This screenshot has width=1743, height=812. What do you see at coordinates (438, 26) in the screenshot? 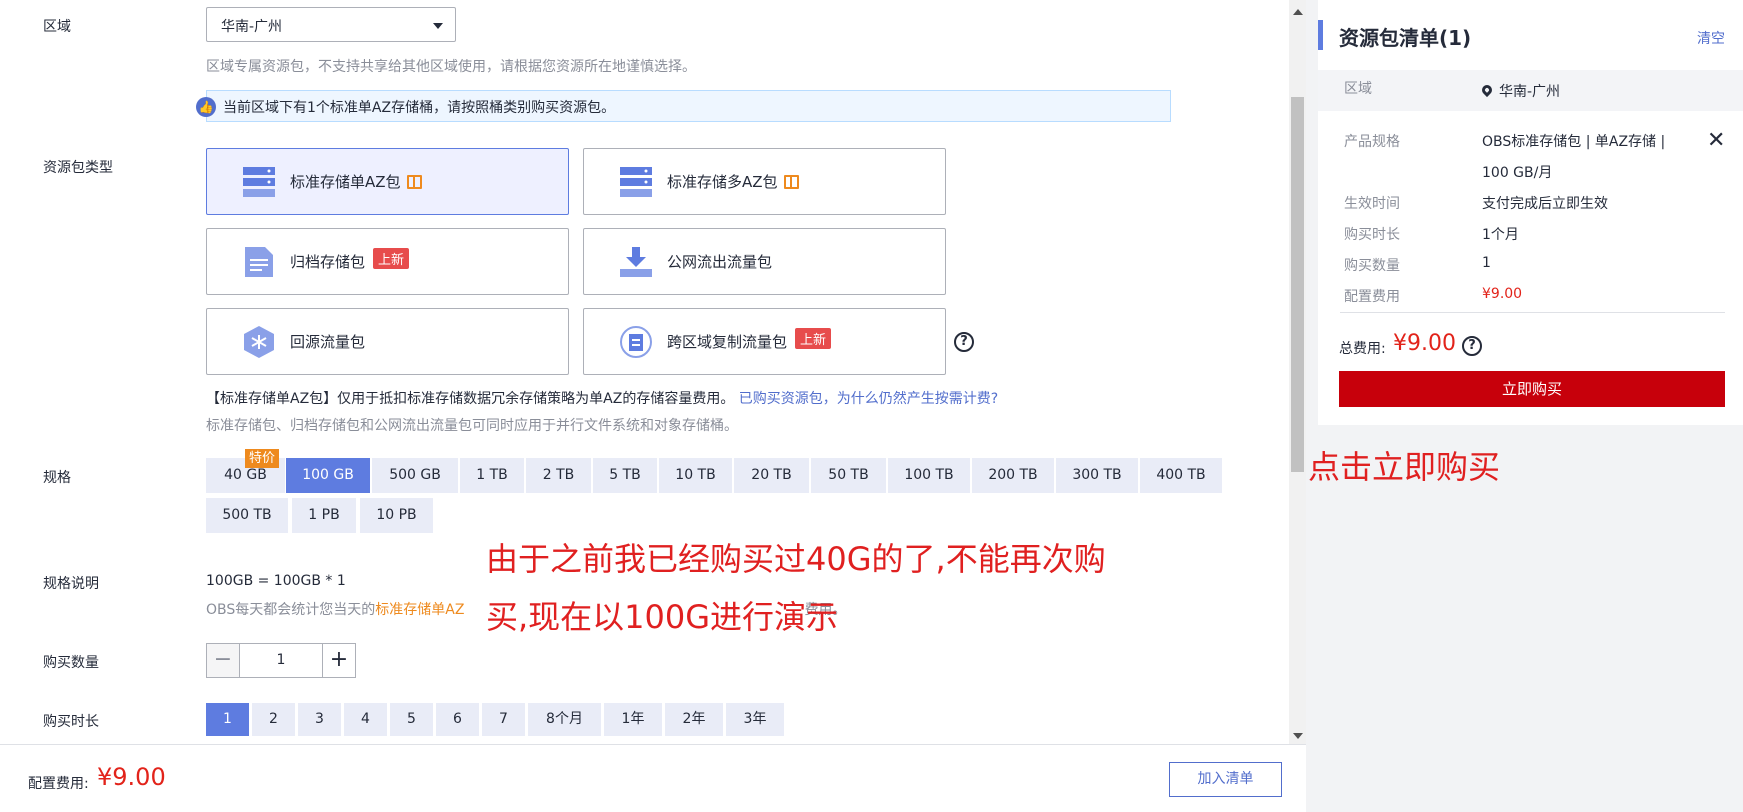
I see `chevron-down-icon` at bounding box center [438, 26].